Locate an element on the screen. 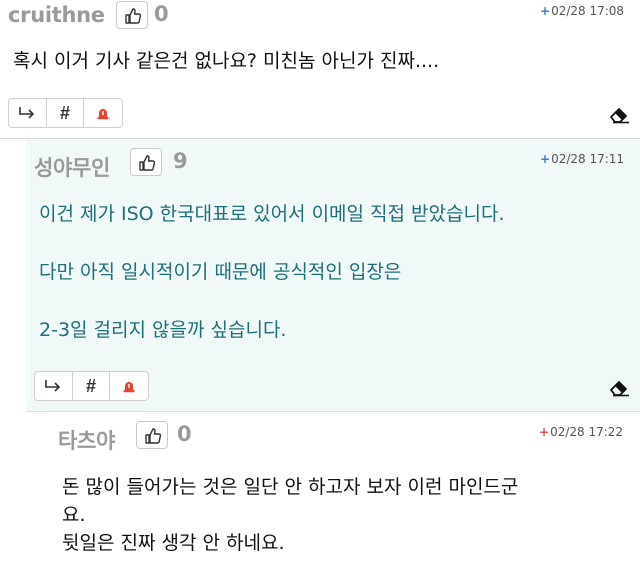  comment-nickname: 타츠야 is located at coordinates (86, 440).